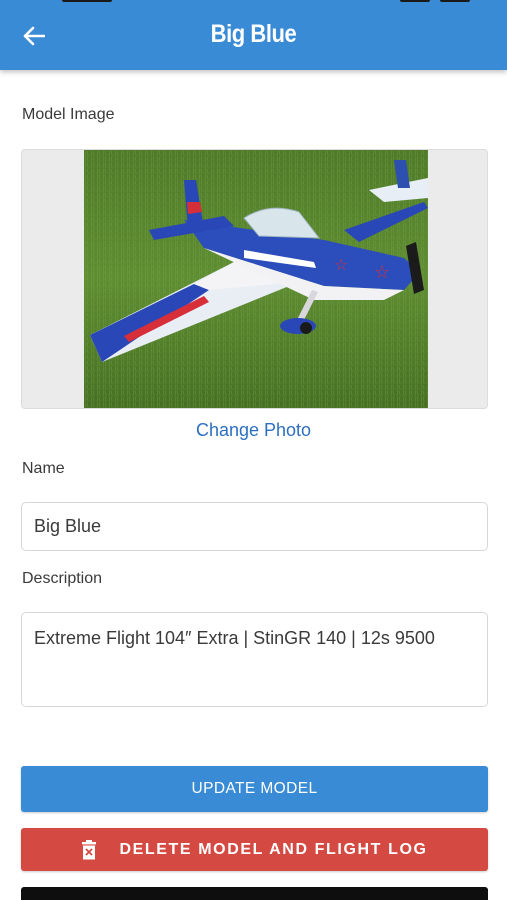  I want to click on trash-icon, so click(89, 849).